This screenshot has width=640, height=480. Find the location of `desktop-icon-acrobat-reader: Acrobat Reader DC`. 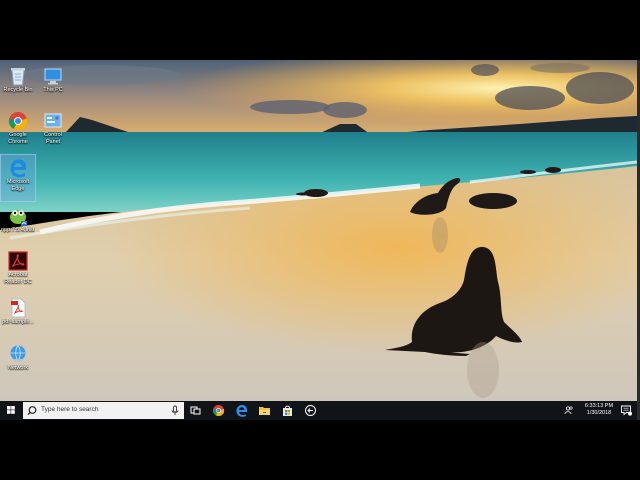

desktop-icon-acrobat-reader: Acrobat Reader DC is located at coordinates (18, 271).